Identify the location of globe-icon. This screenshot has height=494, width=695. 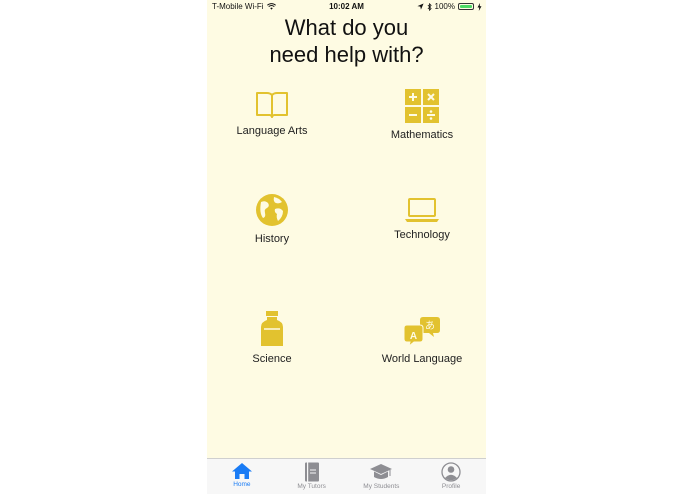
(272, 210).